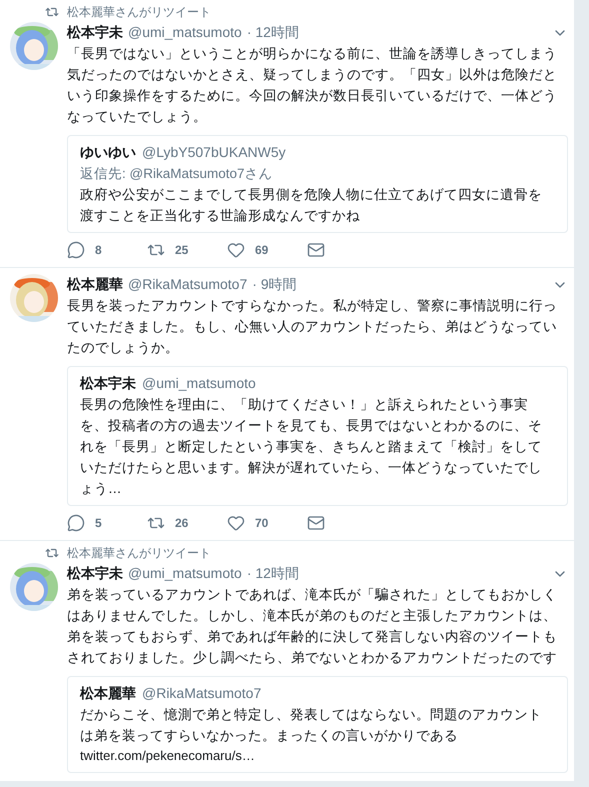 The height and width of the screenshot is (787, 589). Describe the element at coordinates (261, 523) in the screenshot. I see `like-count: 70` at that location.